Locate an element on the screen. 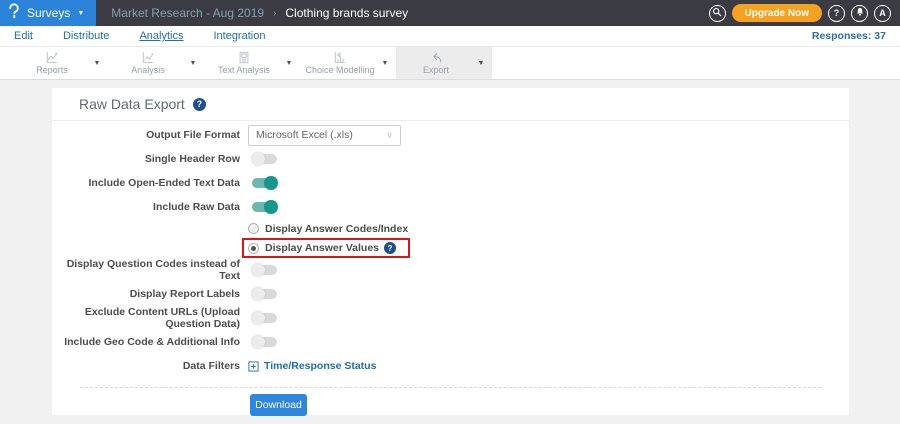  include-raw-data-row: Include Raw Data is located at coordinates (450, 207).